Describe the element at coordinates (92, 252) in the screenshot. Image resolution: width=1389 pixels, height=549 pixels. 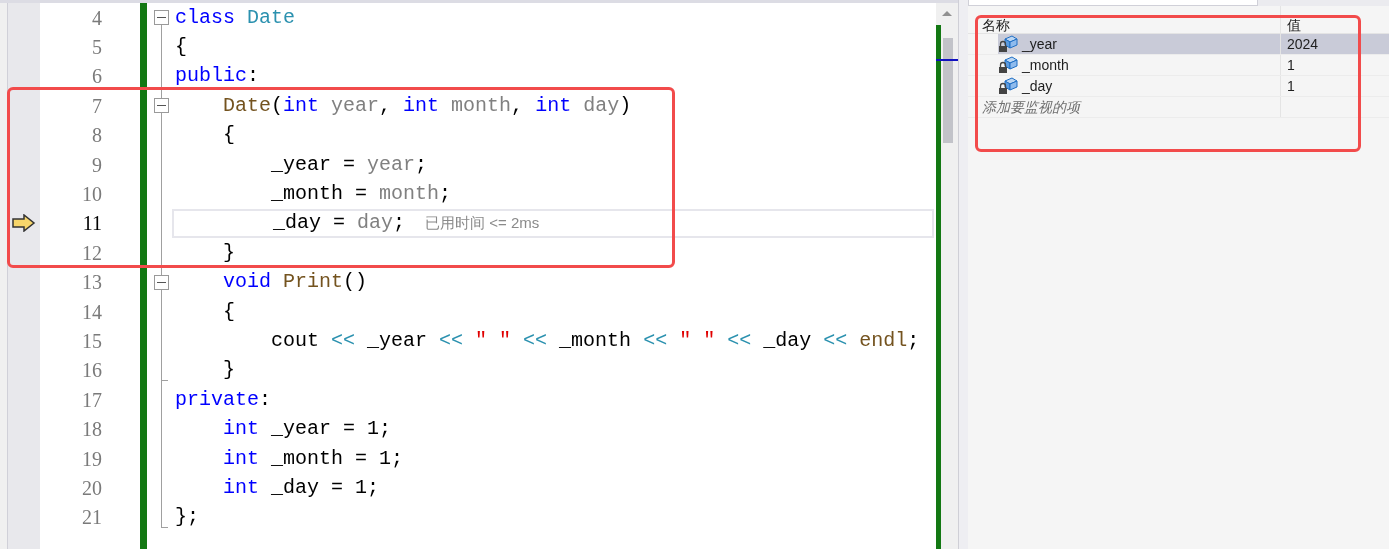
I see `line-number: 12` at that location.